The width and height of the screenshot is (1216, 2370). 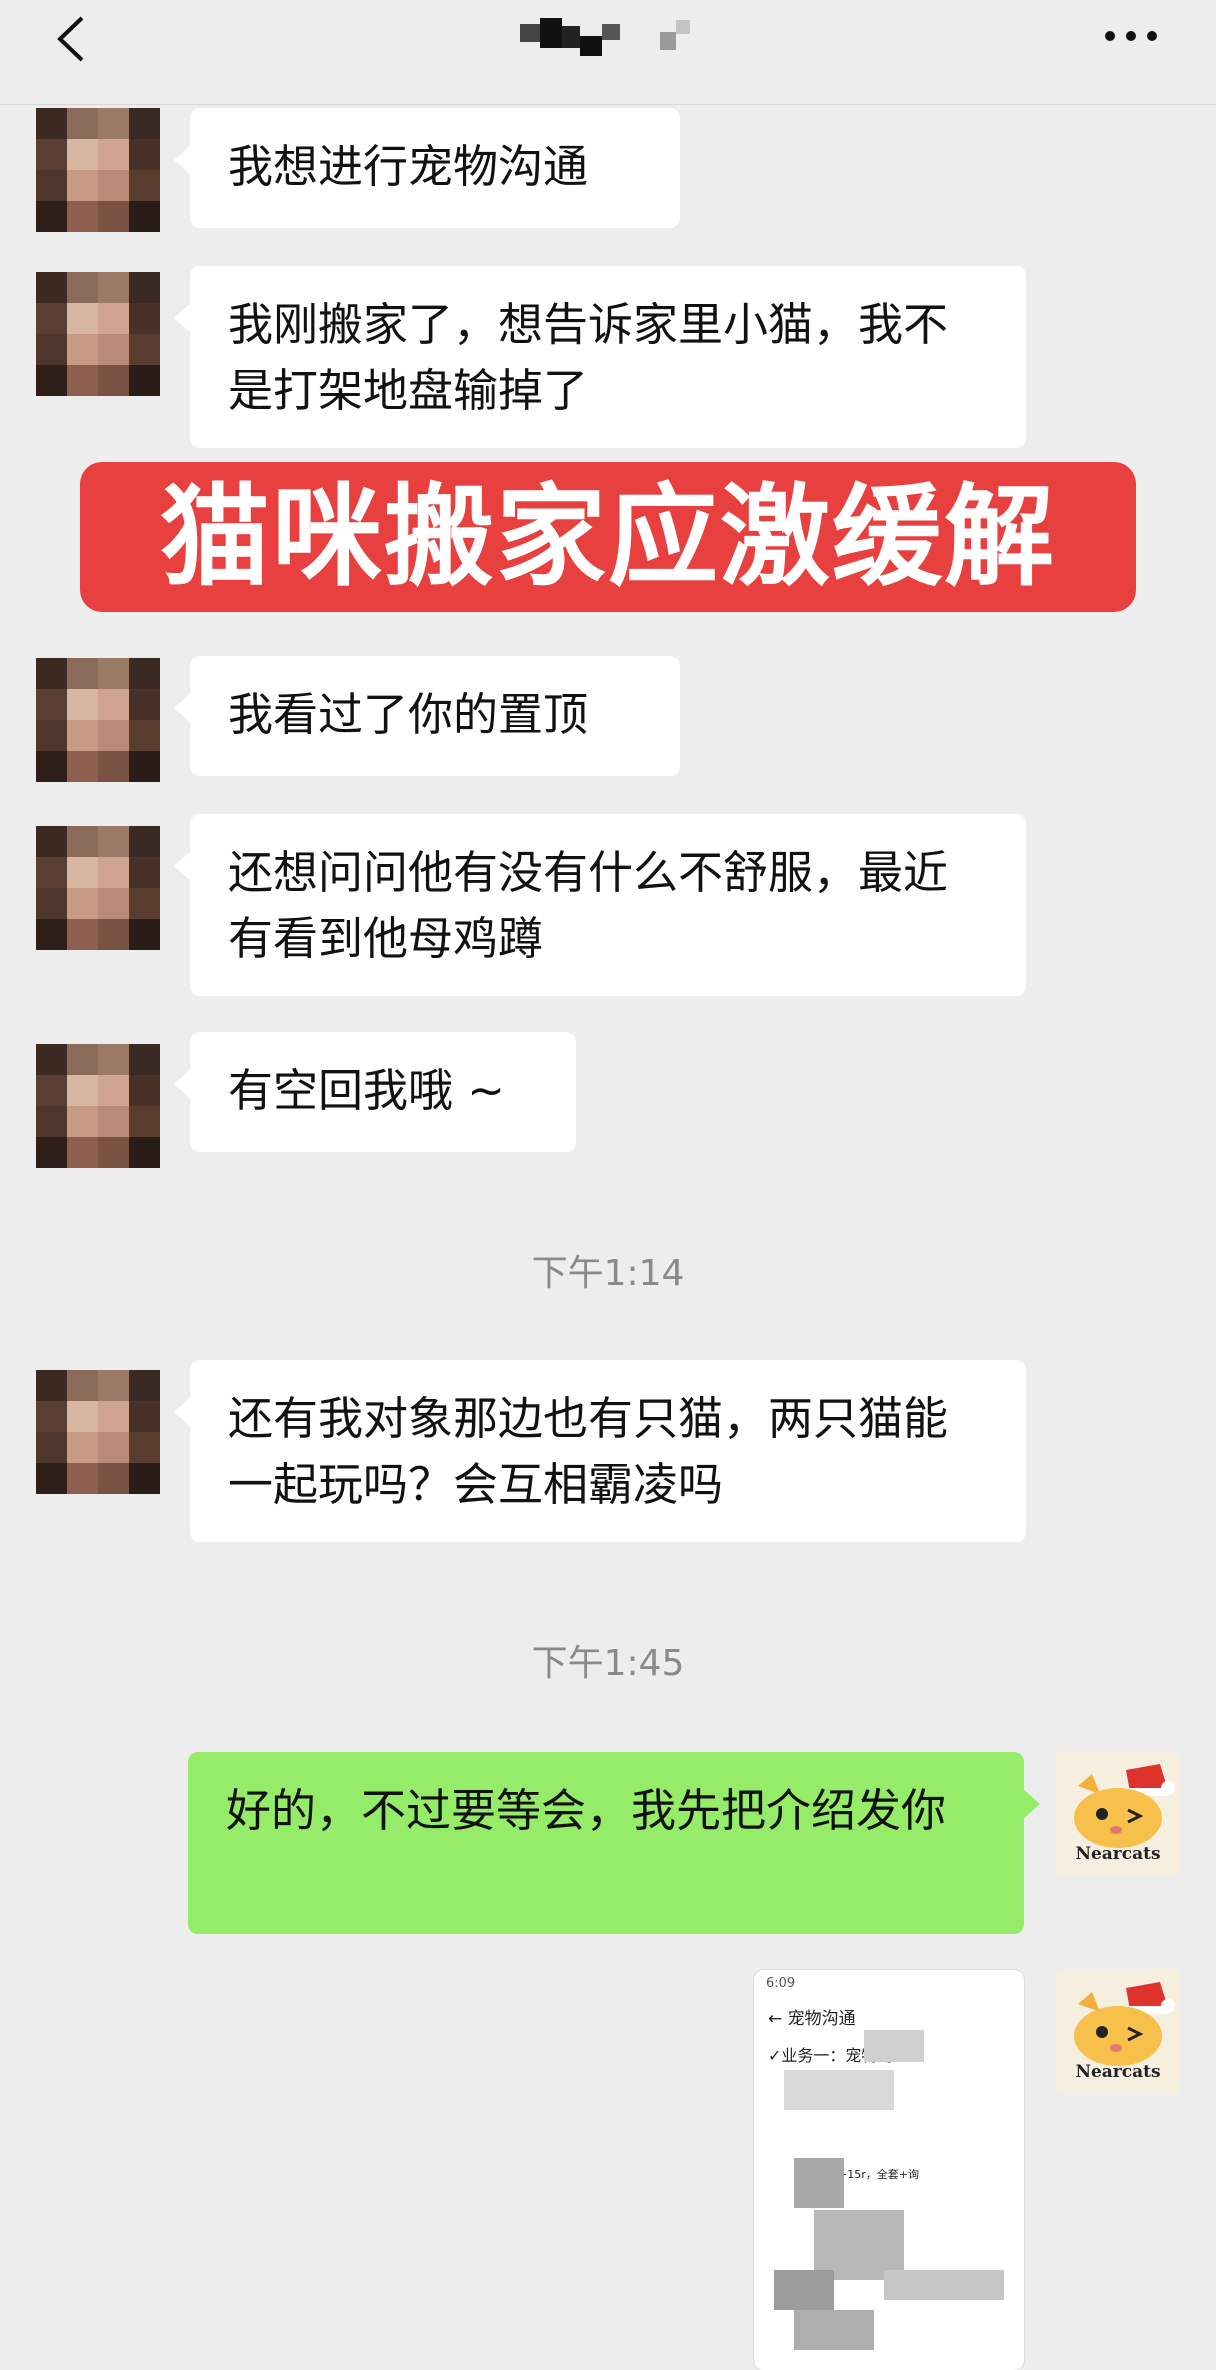 I want to click on promo-banner: 猫咪搬家应激缓解, so click(x=608, y=537).